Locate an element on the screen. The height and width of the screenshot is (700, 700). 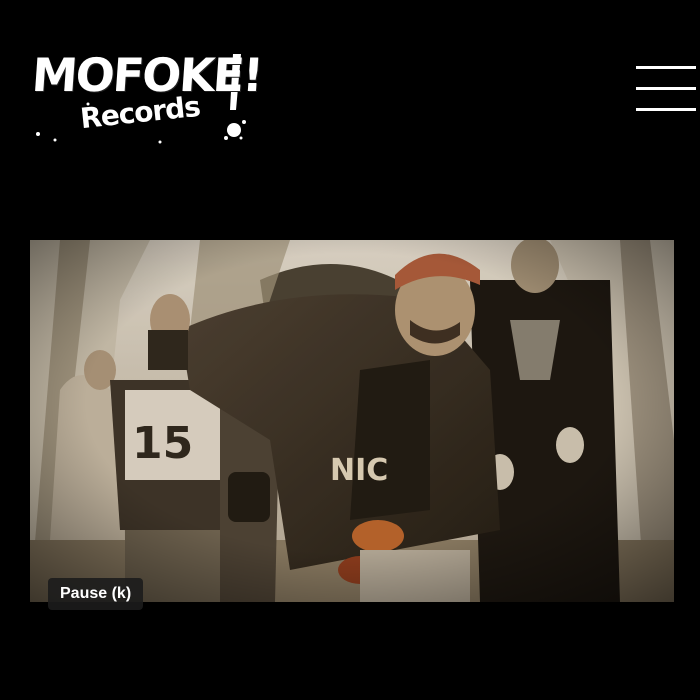
logo-wordmark: MOFOKE! is located at coordinates (147, 75).